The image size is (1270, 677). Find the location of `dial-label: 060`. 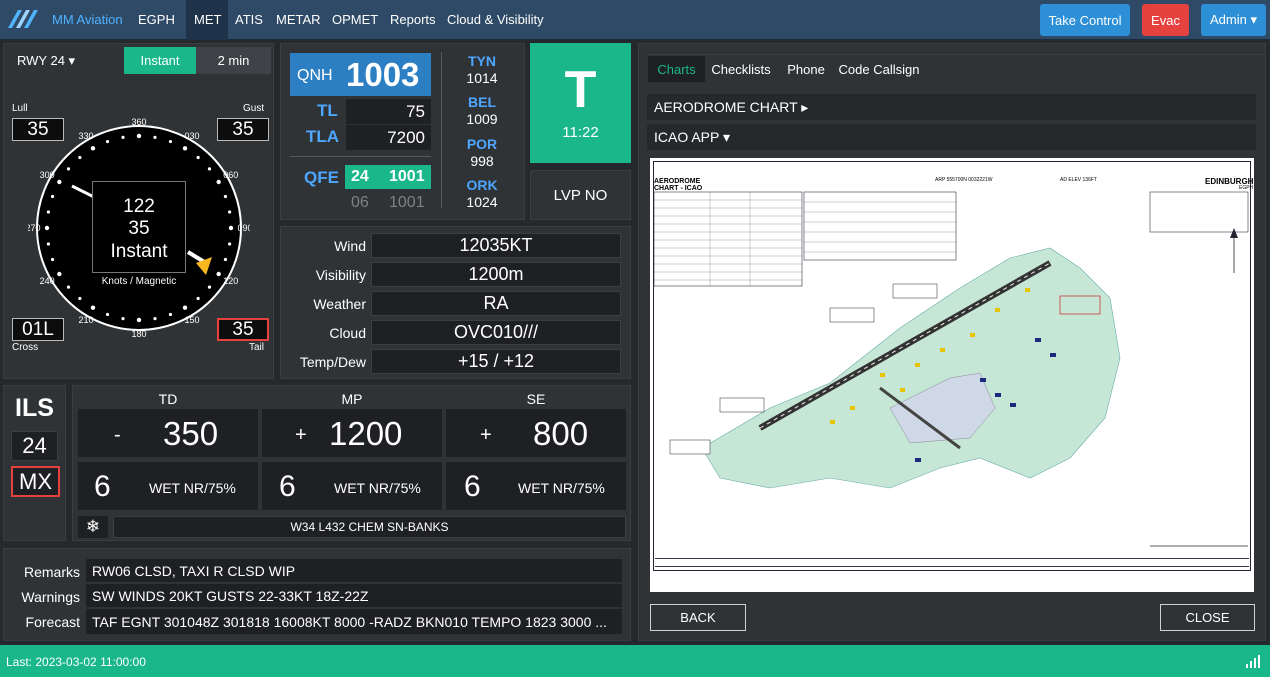

dial-label: 060 is located at coordinates (230, 175).